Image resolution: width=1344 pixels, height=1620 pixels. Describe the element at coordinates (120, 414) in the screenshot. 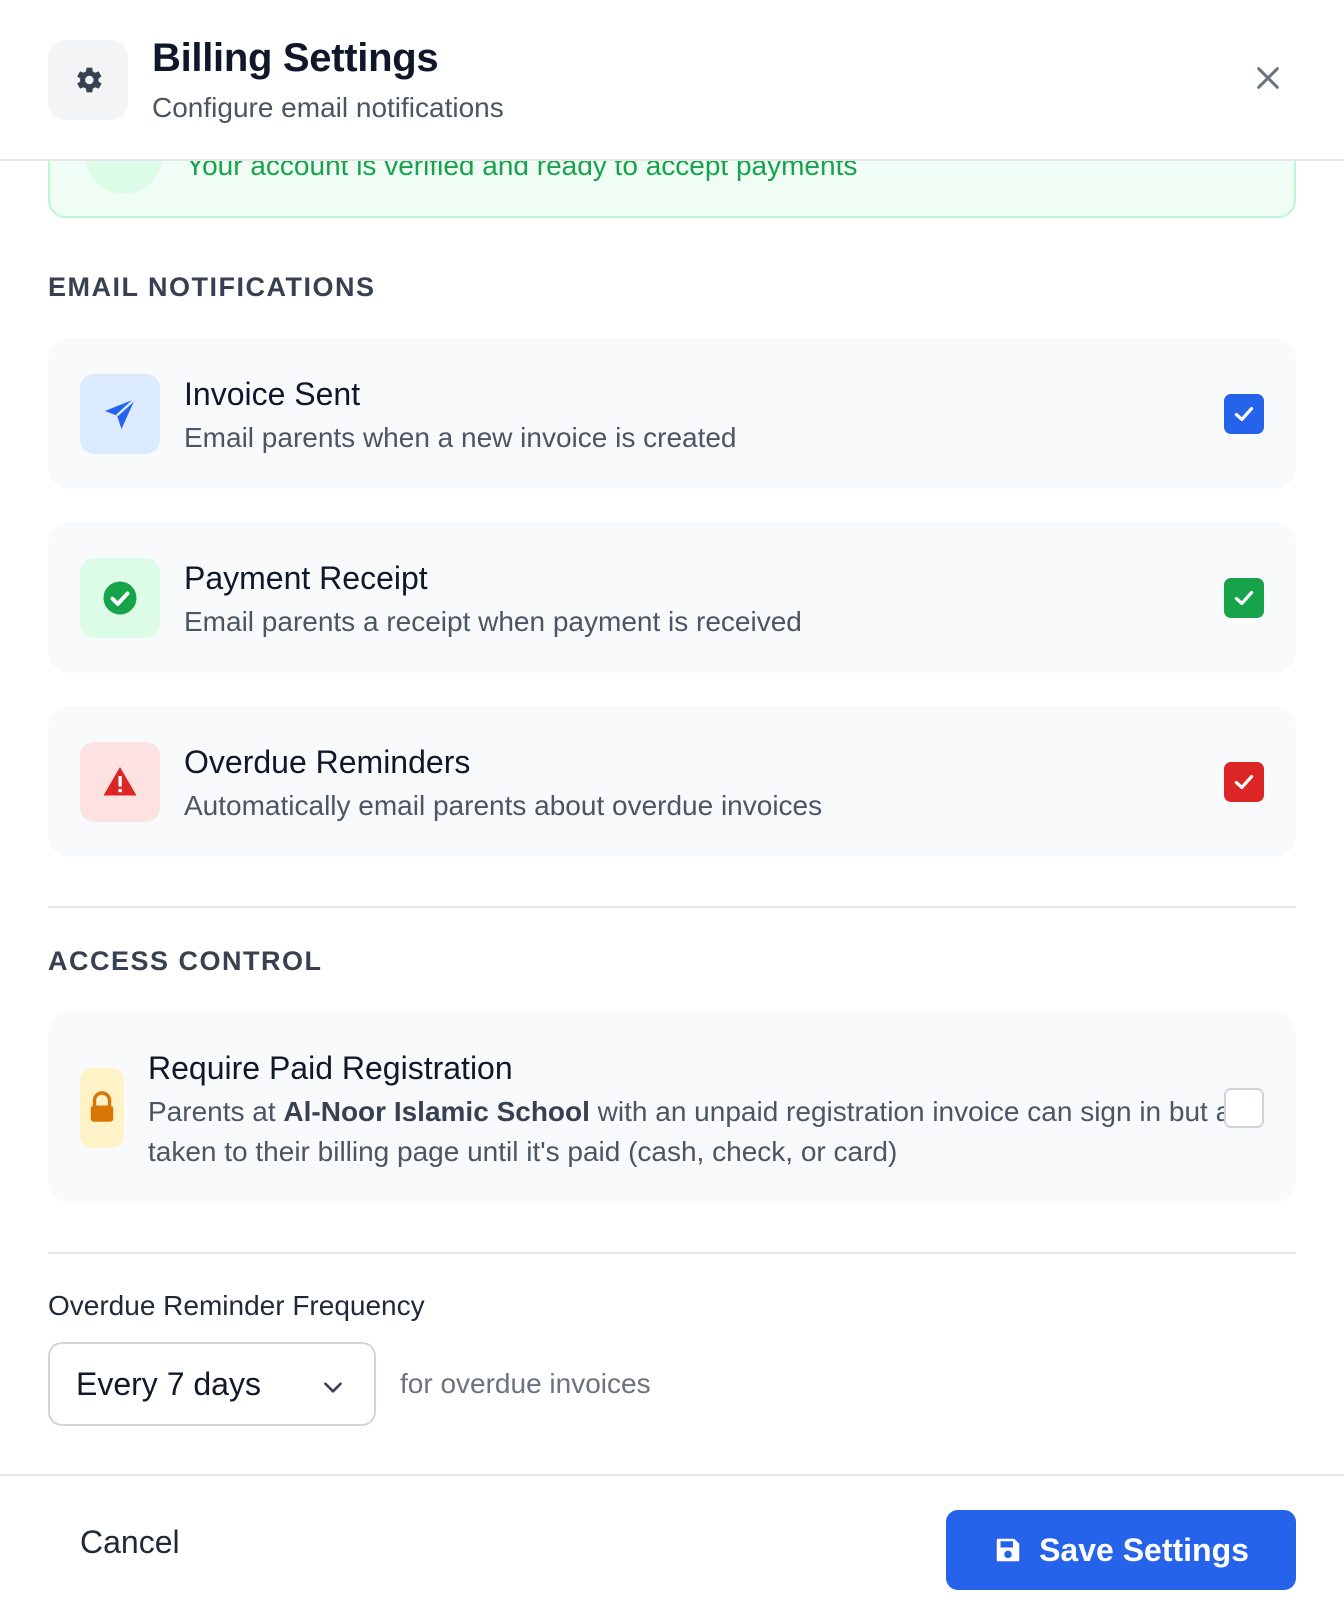

I see `paper-plane-icon` at that location.